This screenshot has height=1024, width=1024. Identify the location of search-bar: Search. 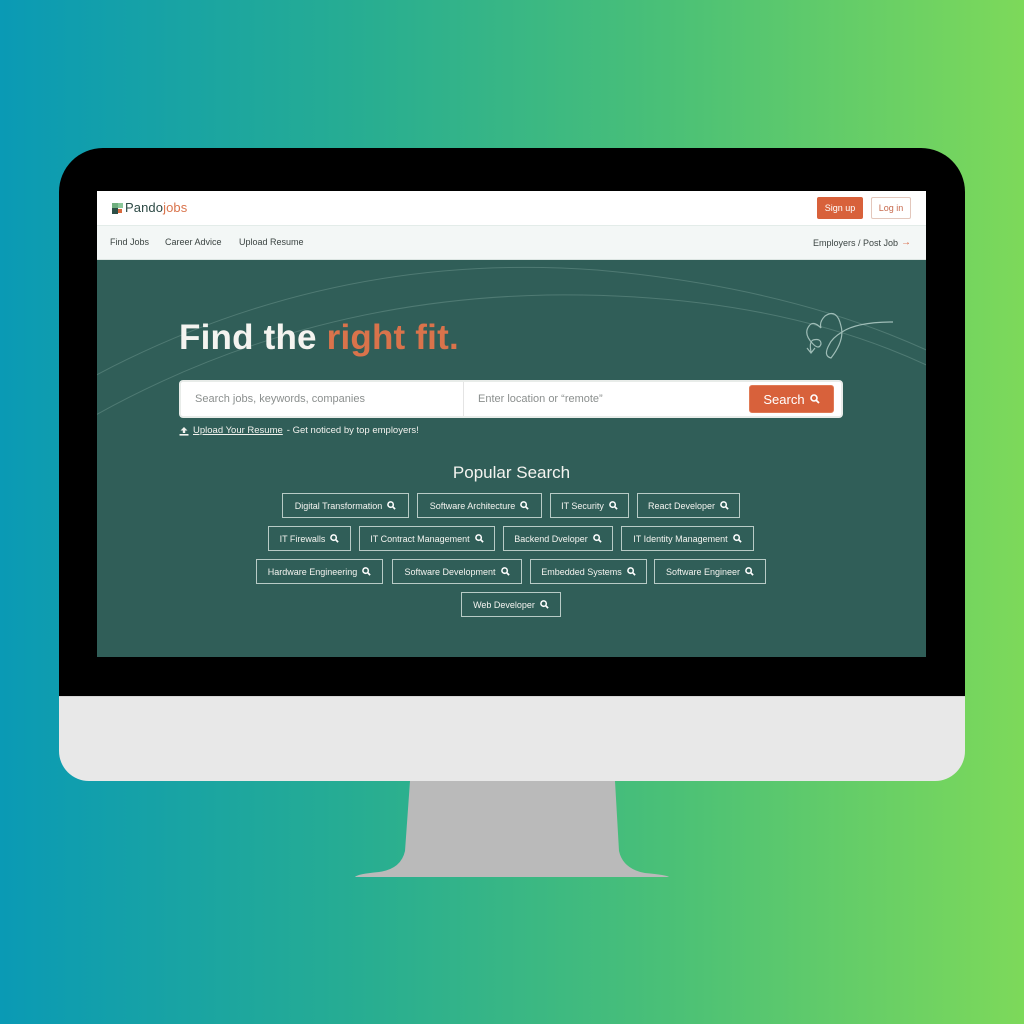
(511, 399).